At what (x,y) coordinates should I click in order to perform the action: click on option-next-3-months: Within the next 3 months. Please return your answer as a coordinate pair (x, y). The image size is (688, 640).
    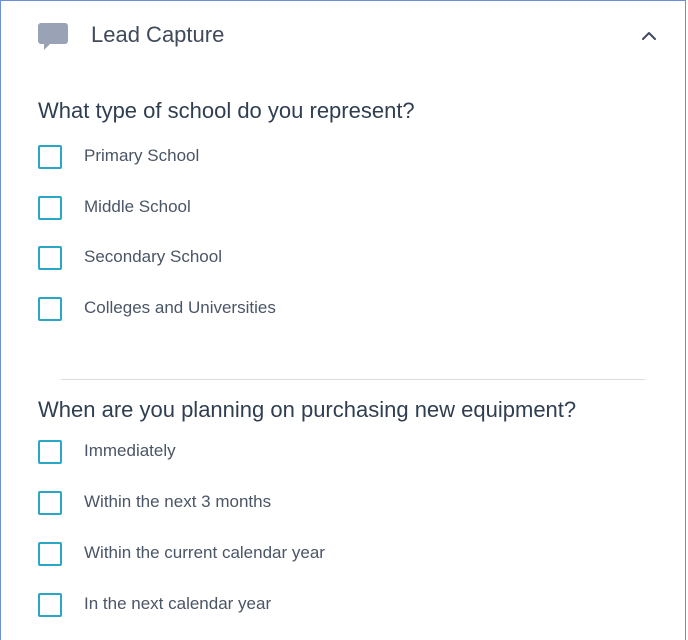
    Looking at the image, I should click on (338, 504).